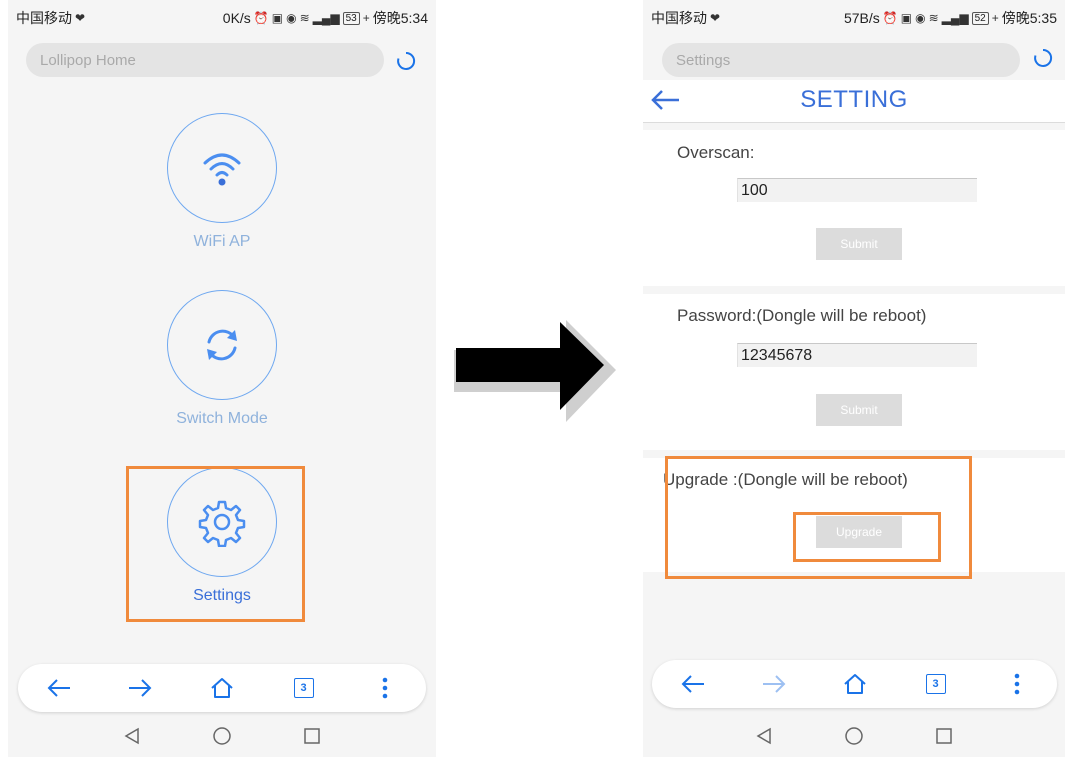  What do you see at coordinates (857, 355) in the screenshot?
I see `password-input: 12345678` at bounding box center [857, 355].